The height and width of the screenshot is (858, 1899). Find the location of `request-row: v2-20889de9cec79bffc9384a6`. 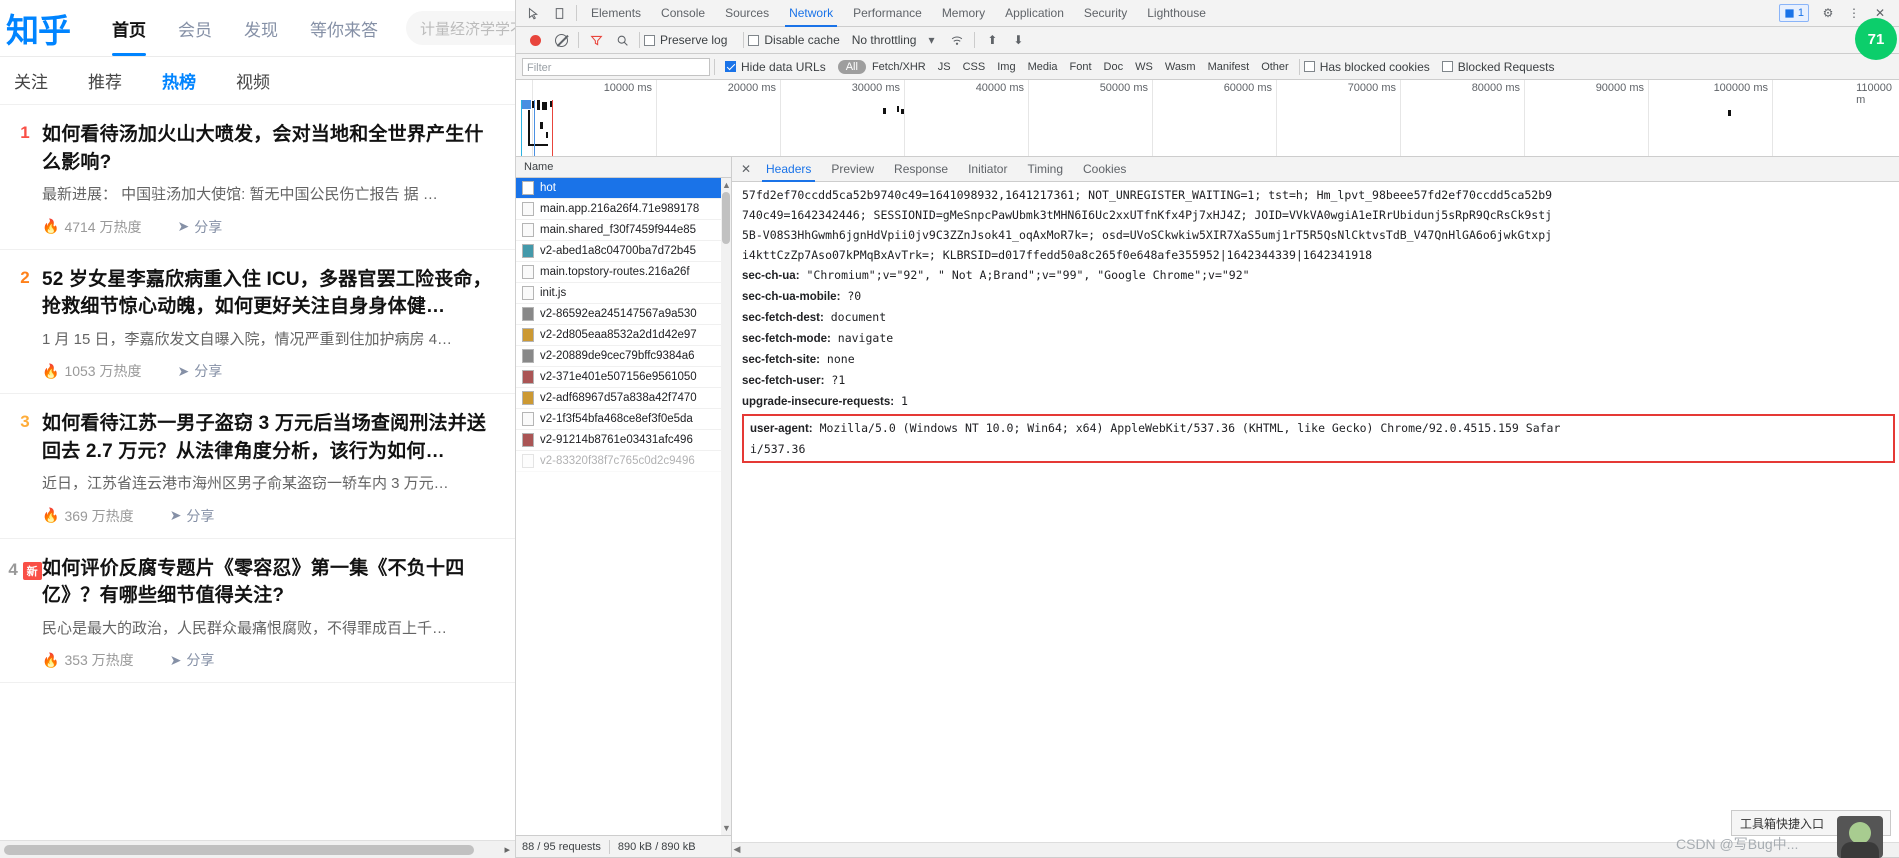

request-row: v2-20889de9cec79bffc9384a6 is located at coordinates (623, 356).